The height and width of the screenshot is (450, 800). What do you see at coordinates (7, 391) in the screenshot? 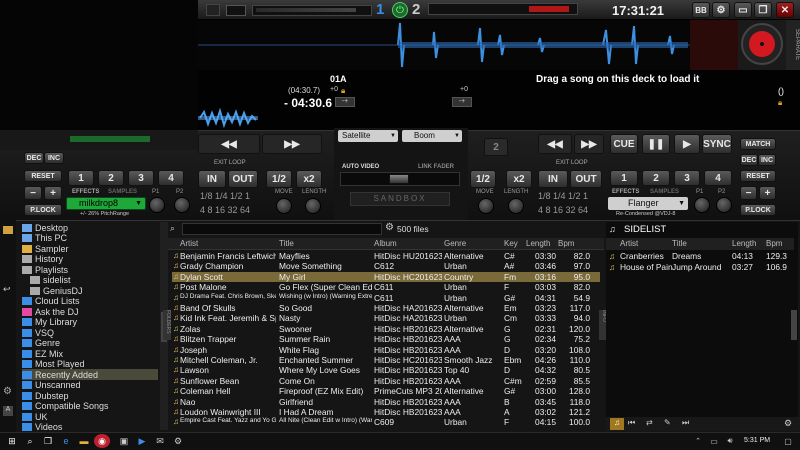
I see `browser-gear-icon: ⚙` at bounding box center [7, 391].